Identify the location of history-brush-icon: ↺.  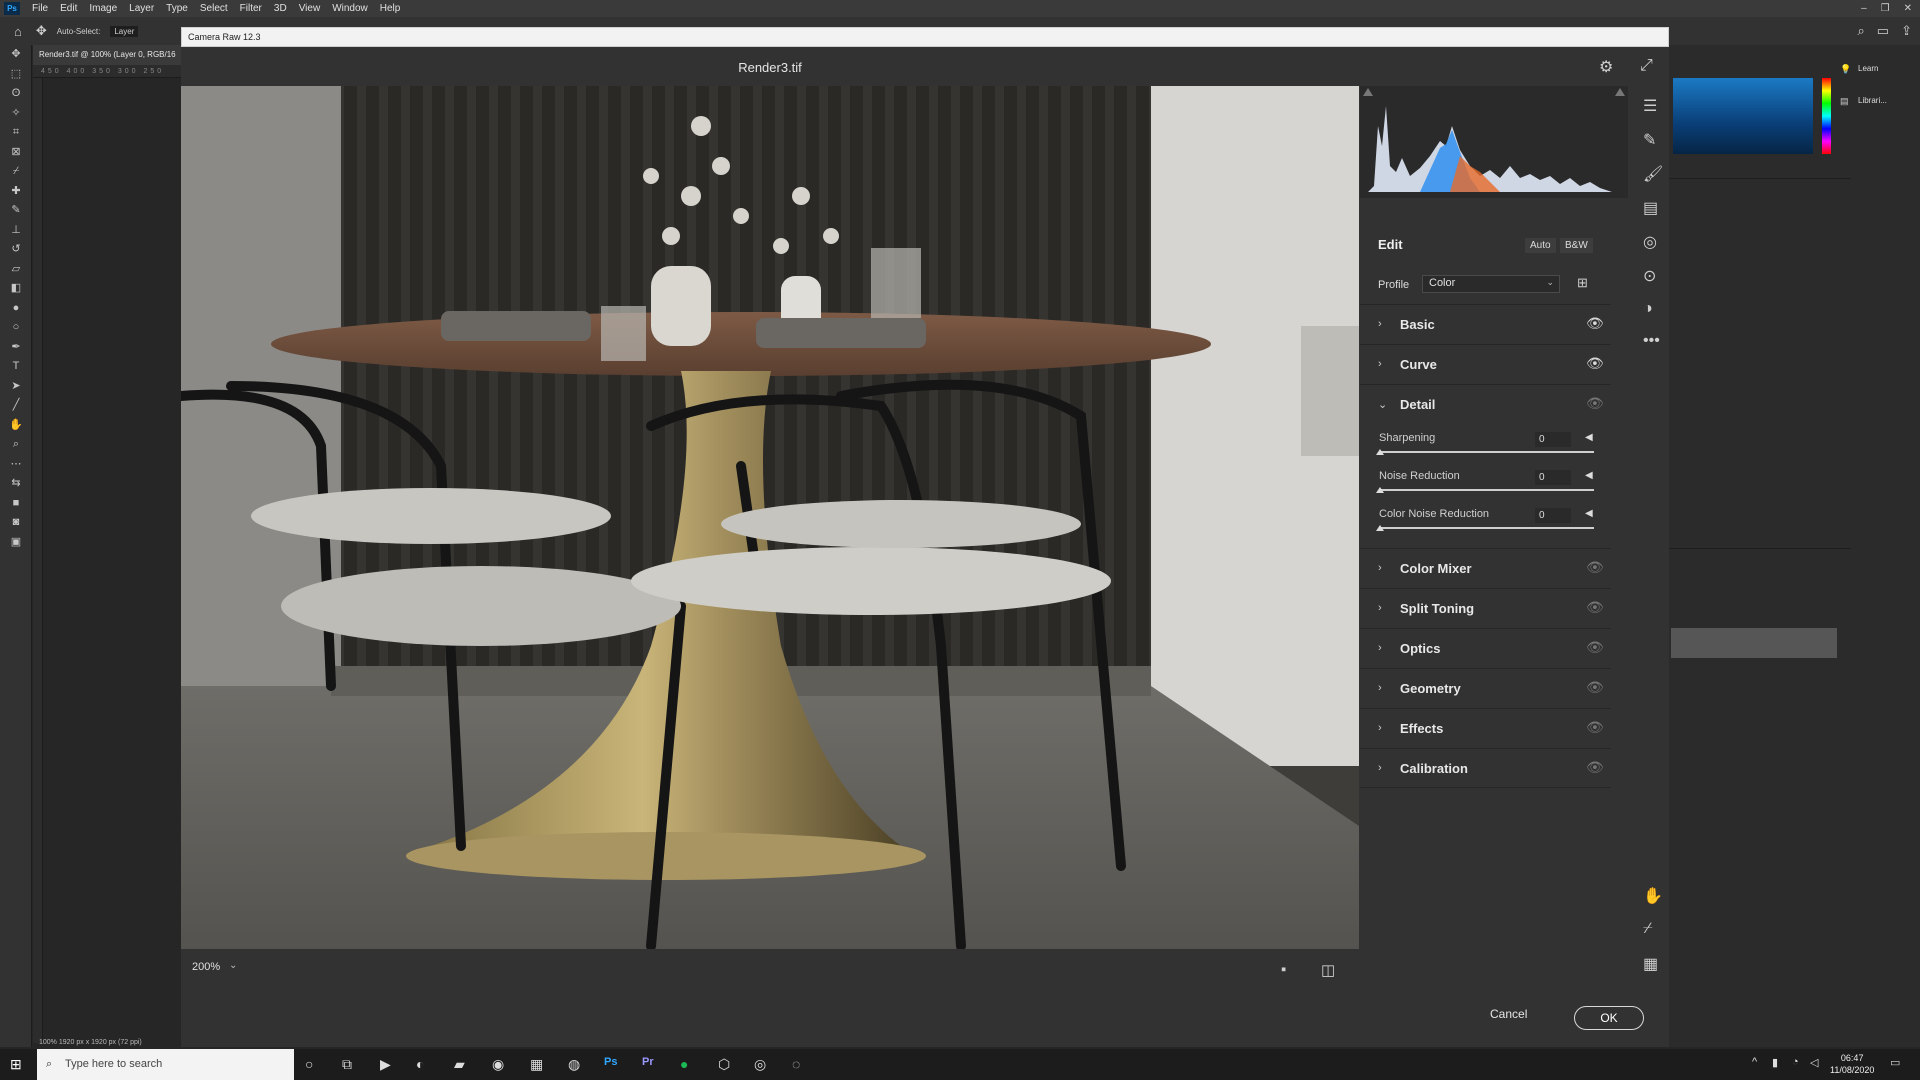
(16, 250).